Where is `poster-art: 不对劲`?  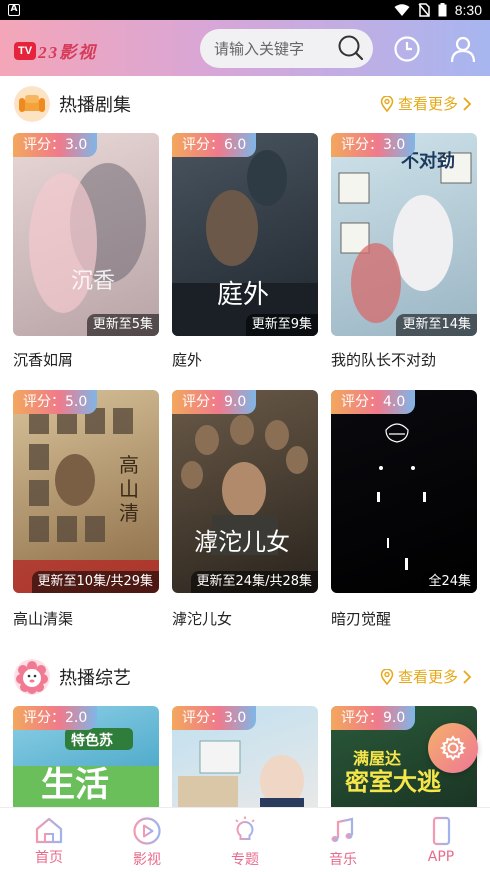
poster-art: 不对劲 is located at coordinates (405, 236).